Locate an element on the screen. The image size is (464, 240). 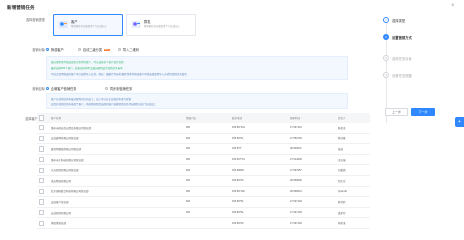
label-list: 选择客户 is located at coordinates (31, 119).